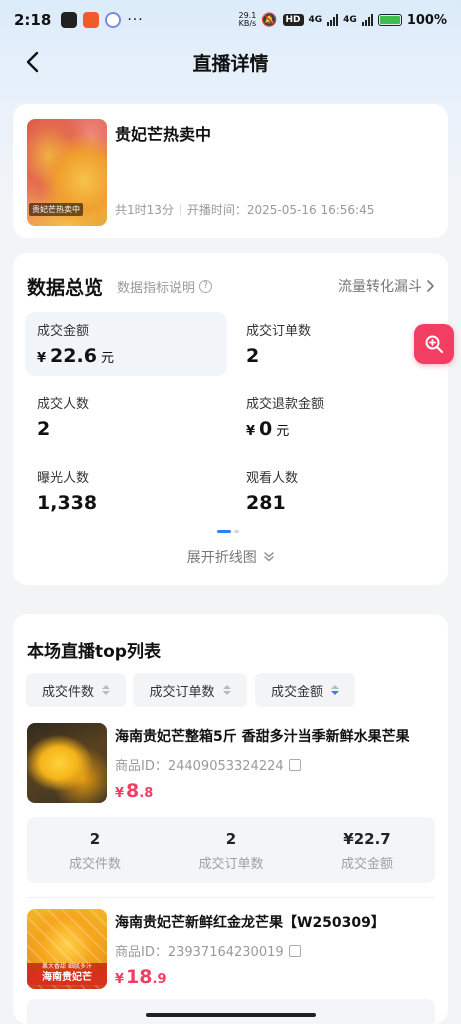 The image size is (461, 1024). What do you see at coordinates (126, 491) in the screenshot?
I see `metric-impressions: 曝光人数 1,338` at bounding box center [126, 491].